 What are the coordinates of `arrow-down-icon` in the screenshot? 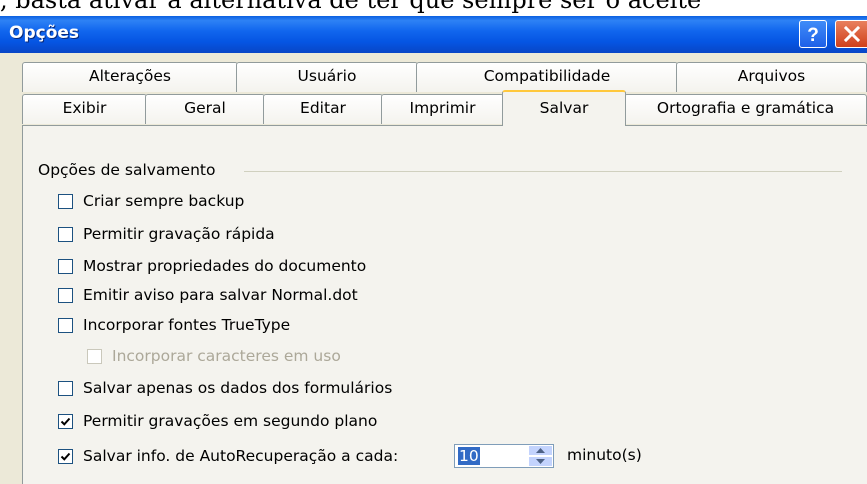 It's located at (540, 461).